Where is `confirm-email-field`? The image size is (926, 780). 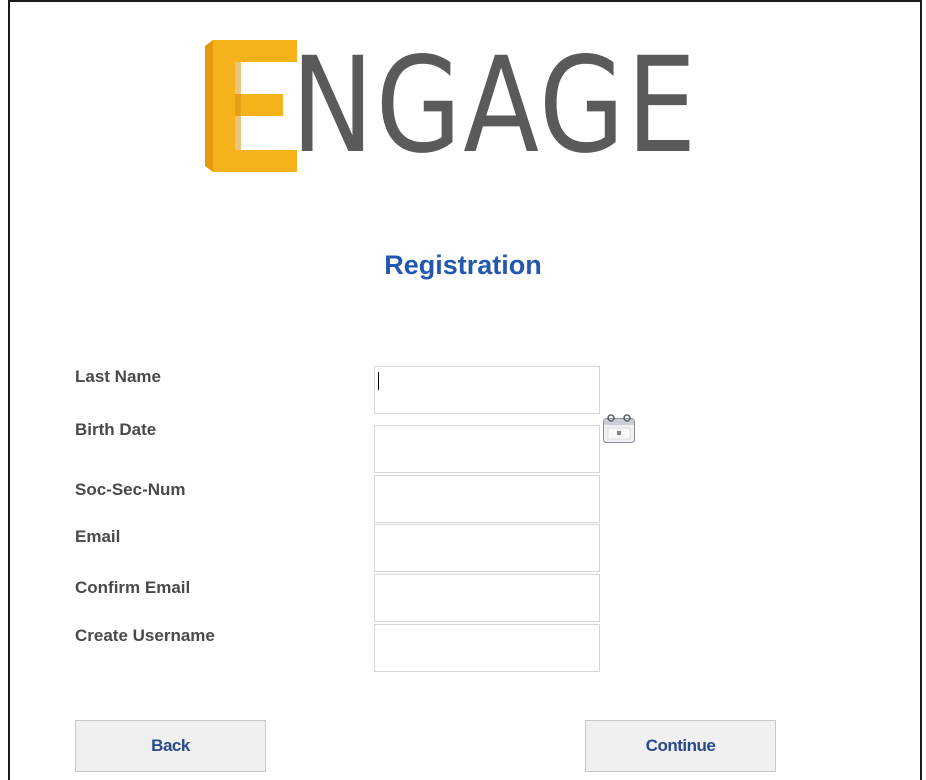
confirm-email-field is located at coordinates (487, 598).